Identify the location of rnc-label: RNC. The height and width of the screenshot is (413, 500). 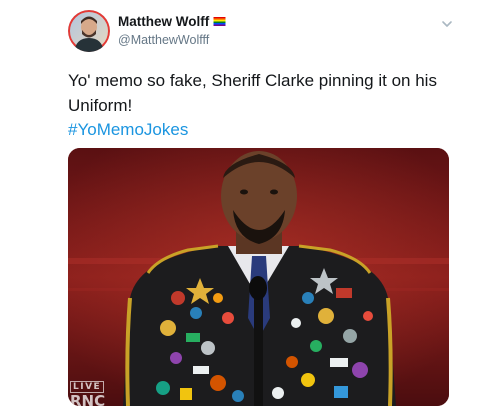
(88, 399).